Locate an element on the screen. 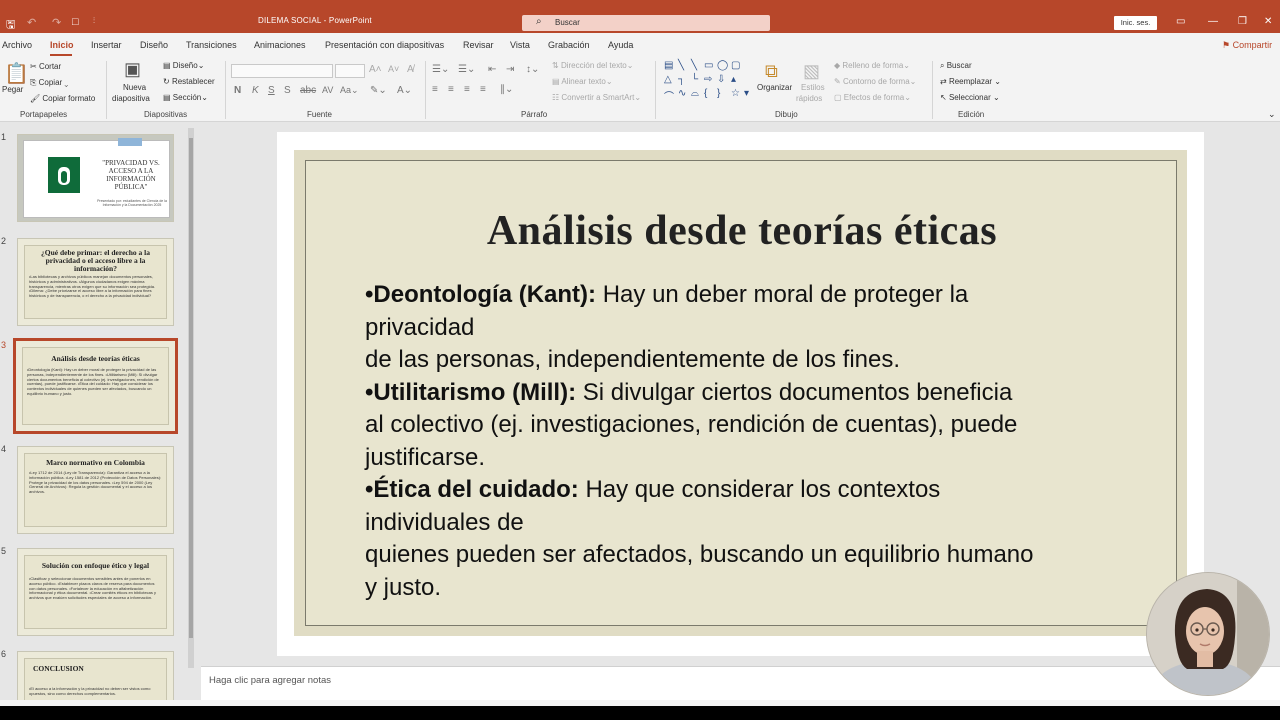  shape-effects-button: ▢ Efectos de forma⌄ is located at coordinates (872, 97).